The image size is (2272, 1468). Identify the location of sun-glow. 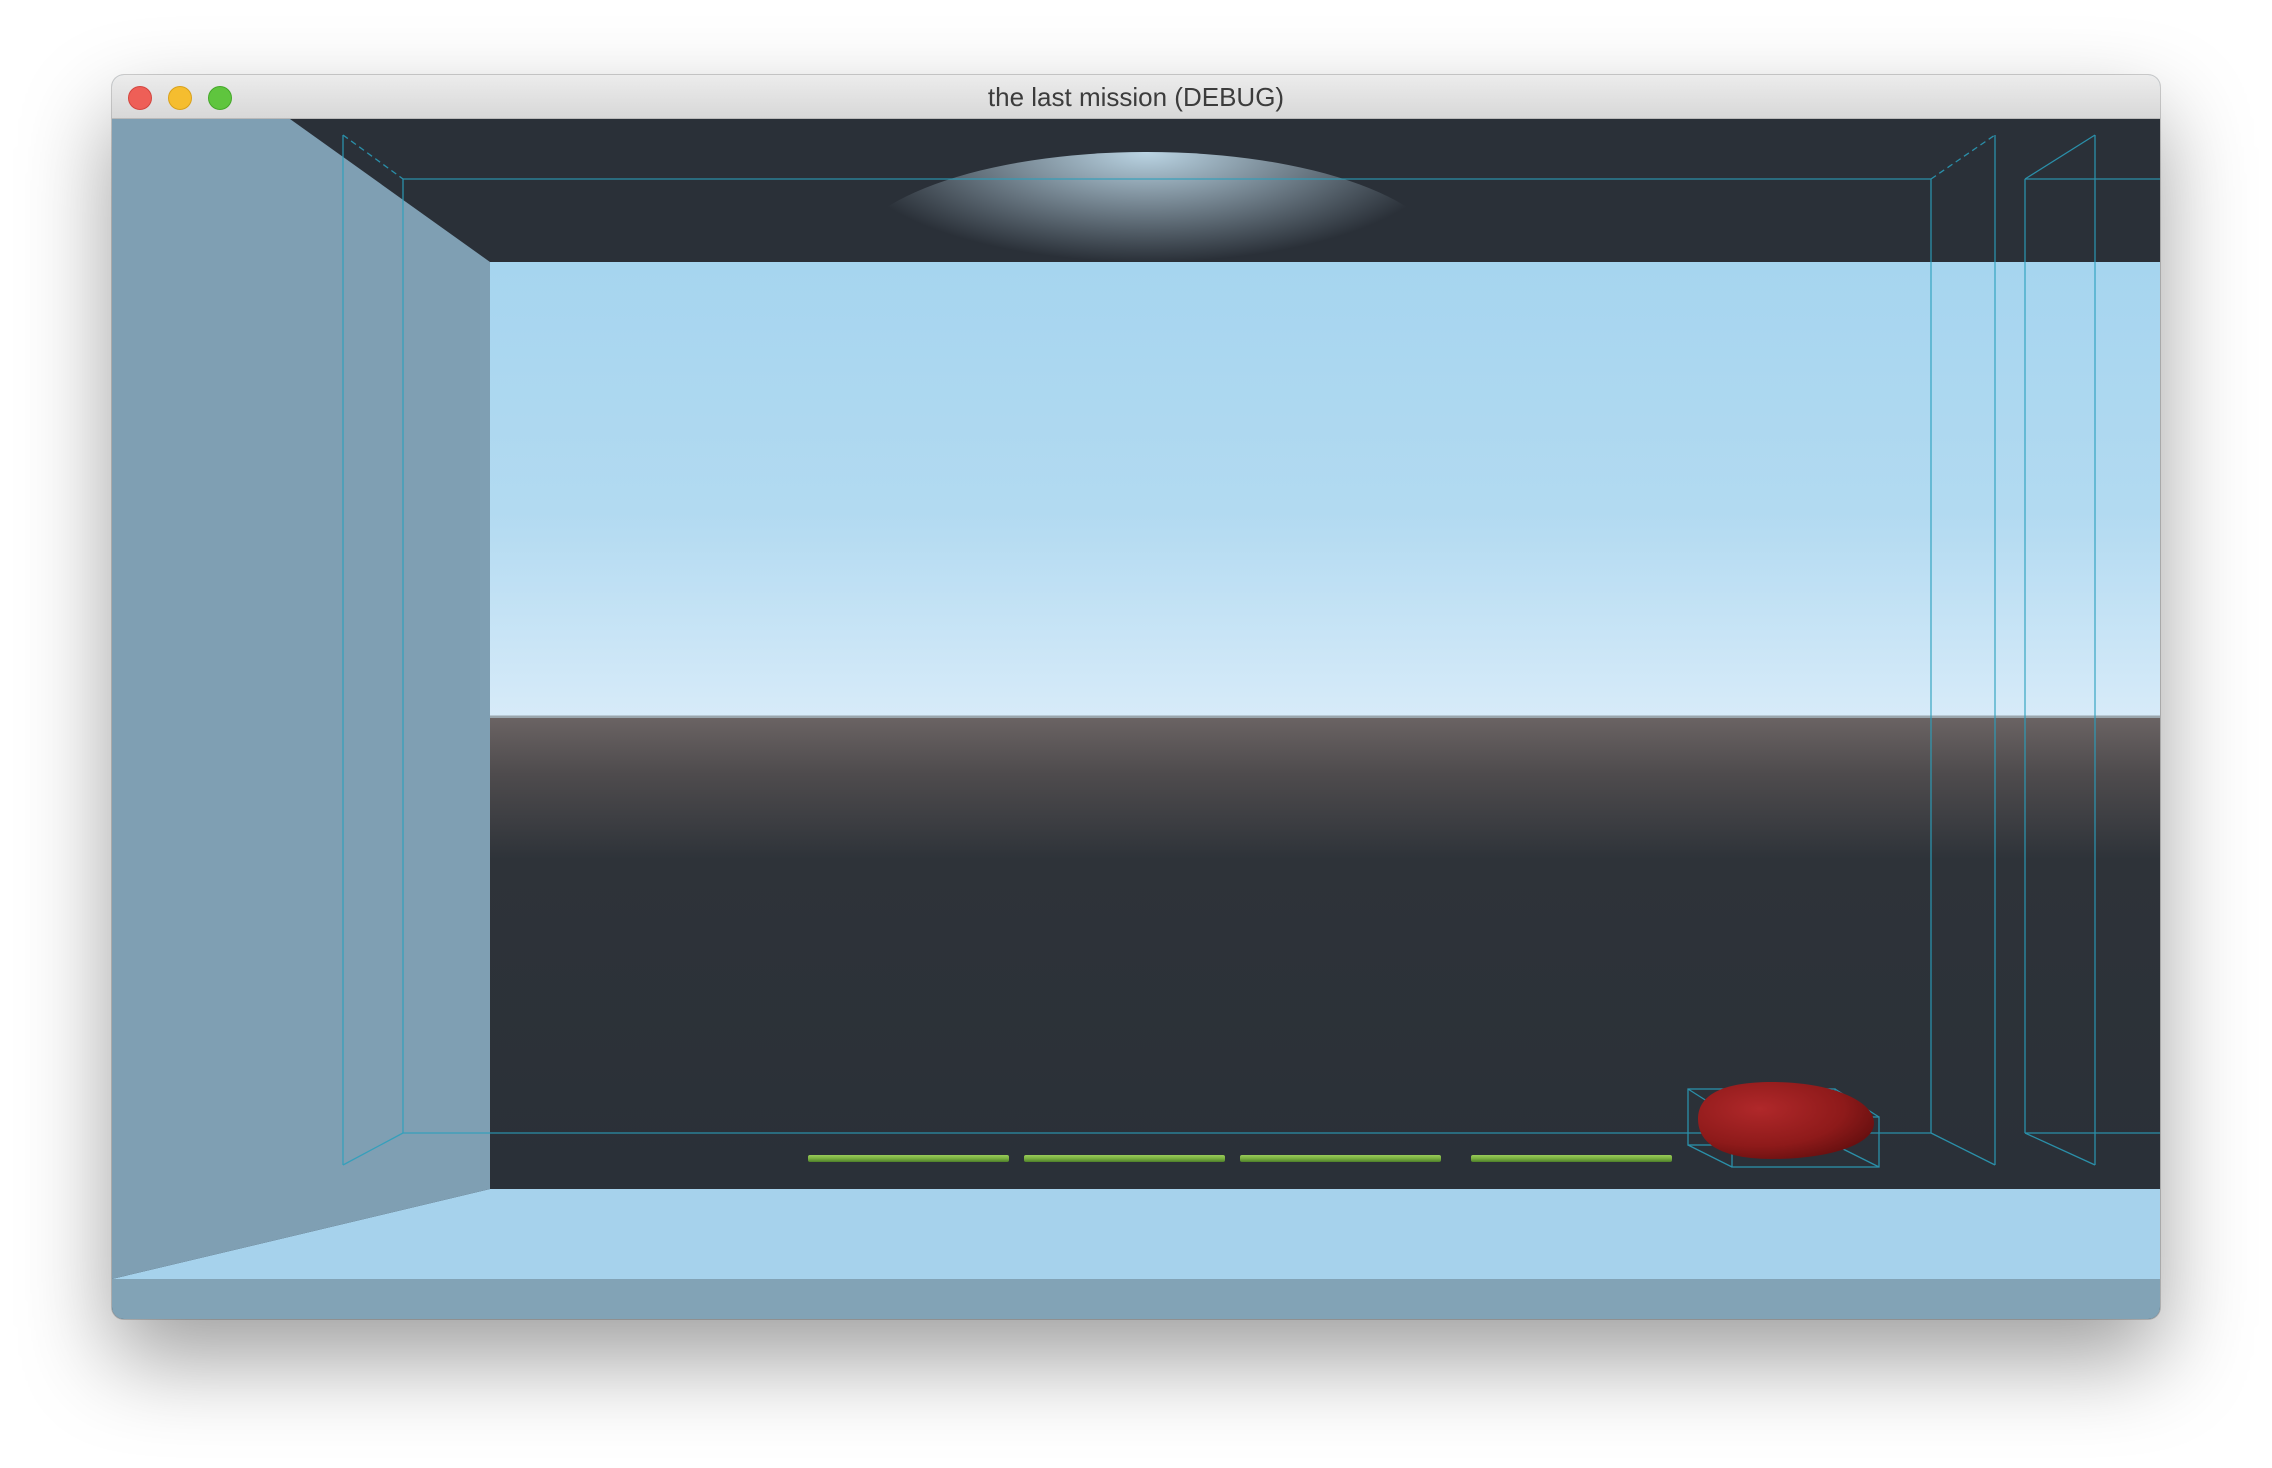
(1147, 262).